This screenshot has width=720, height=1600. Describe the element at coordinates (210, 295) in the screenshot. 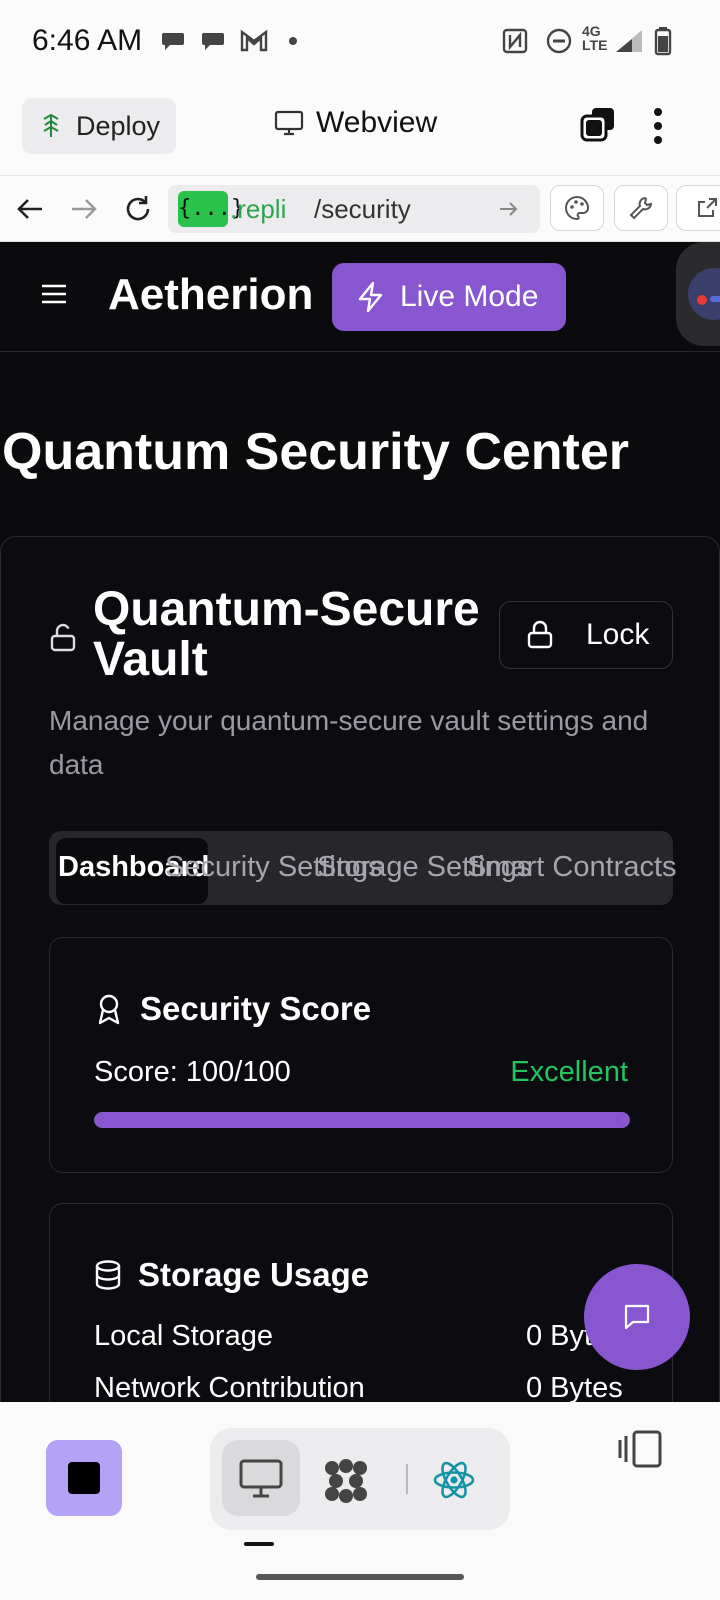

I see `brand-name: Aetherion` at that location.